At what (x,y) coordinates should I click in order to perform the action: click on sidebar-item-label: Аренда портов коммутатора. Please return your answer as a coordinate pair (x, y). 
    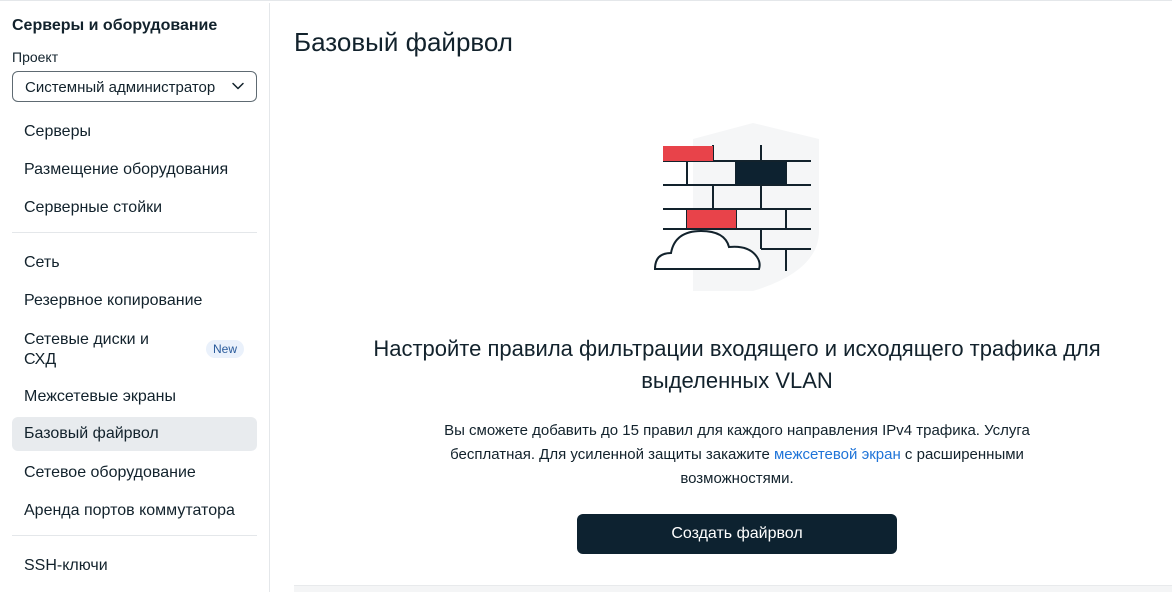
    Looking at the image, I should click on (129, 510).